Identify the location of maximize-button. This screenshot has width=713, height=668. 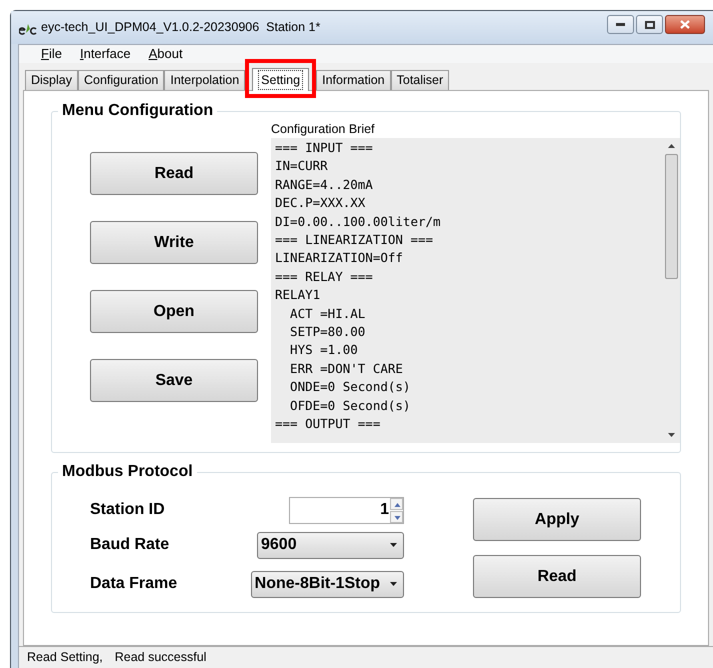
(649, 24).